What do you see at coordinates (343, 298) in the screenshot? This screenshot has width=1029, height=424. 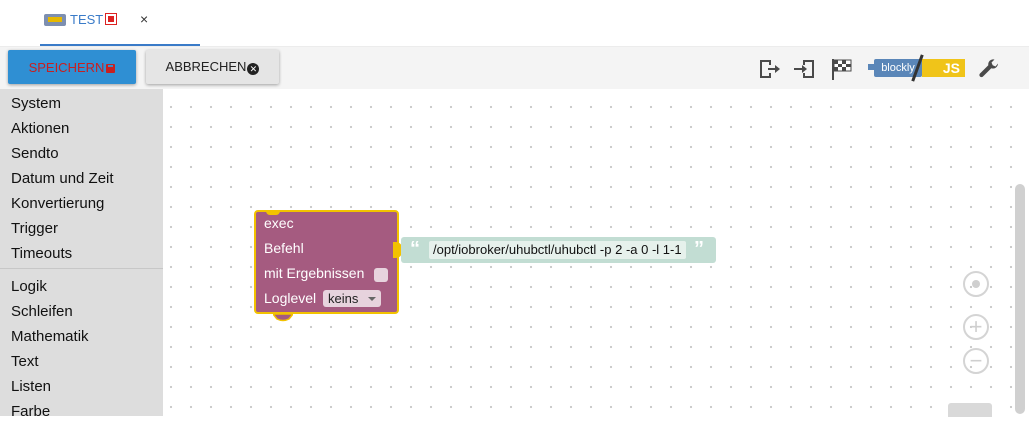 I see `loglevel-value: keins` at bounding box center [343, 298].